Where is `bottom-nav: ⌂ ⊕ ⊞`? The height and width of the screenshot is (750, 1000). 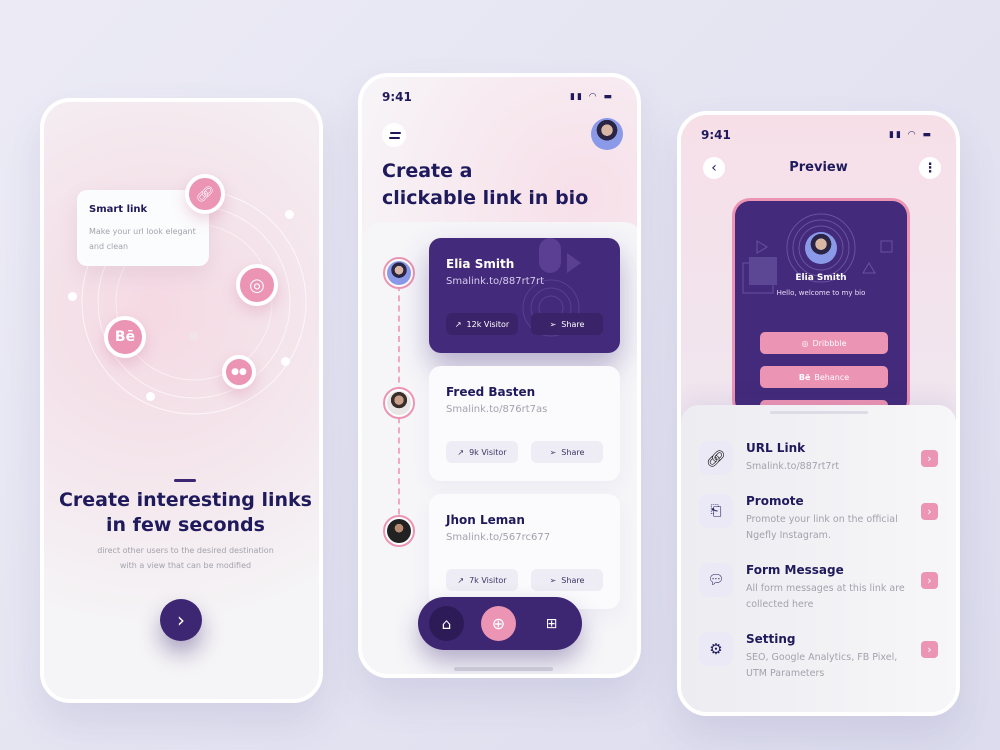
bottom-nav: ⌂ ⊕ ⊞ is located at coordinates (500, 623).